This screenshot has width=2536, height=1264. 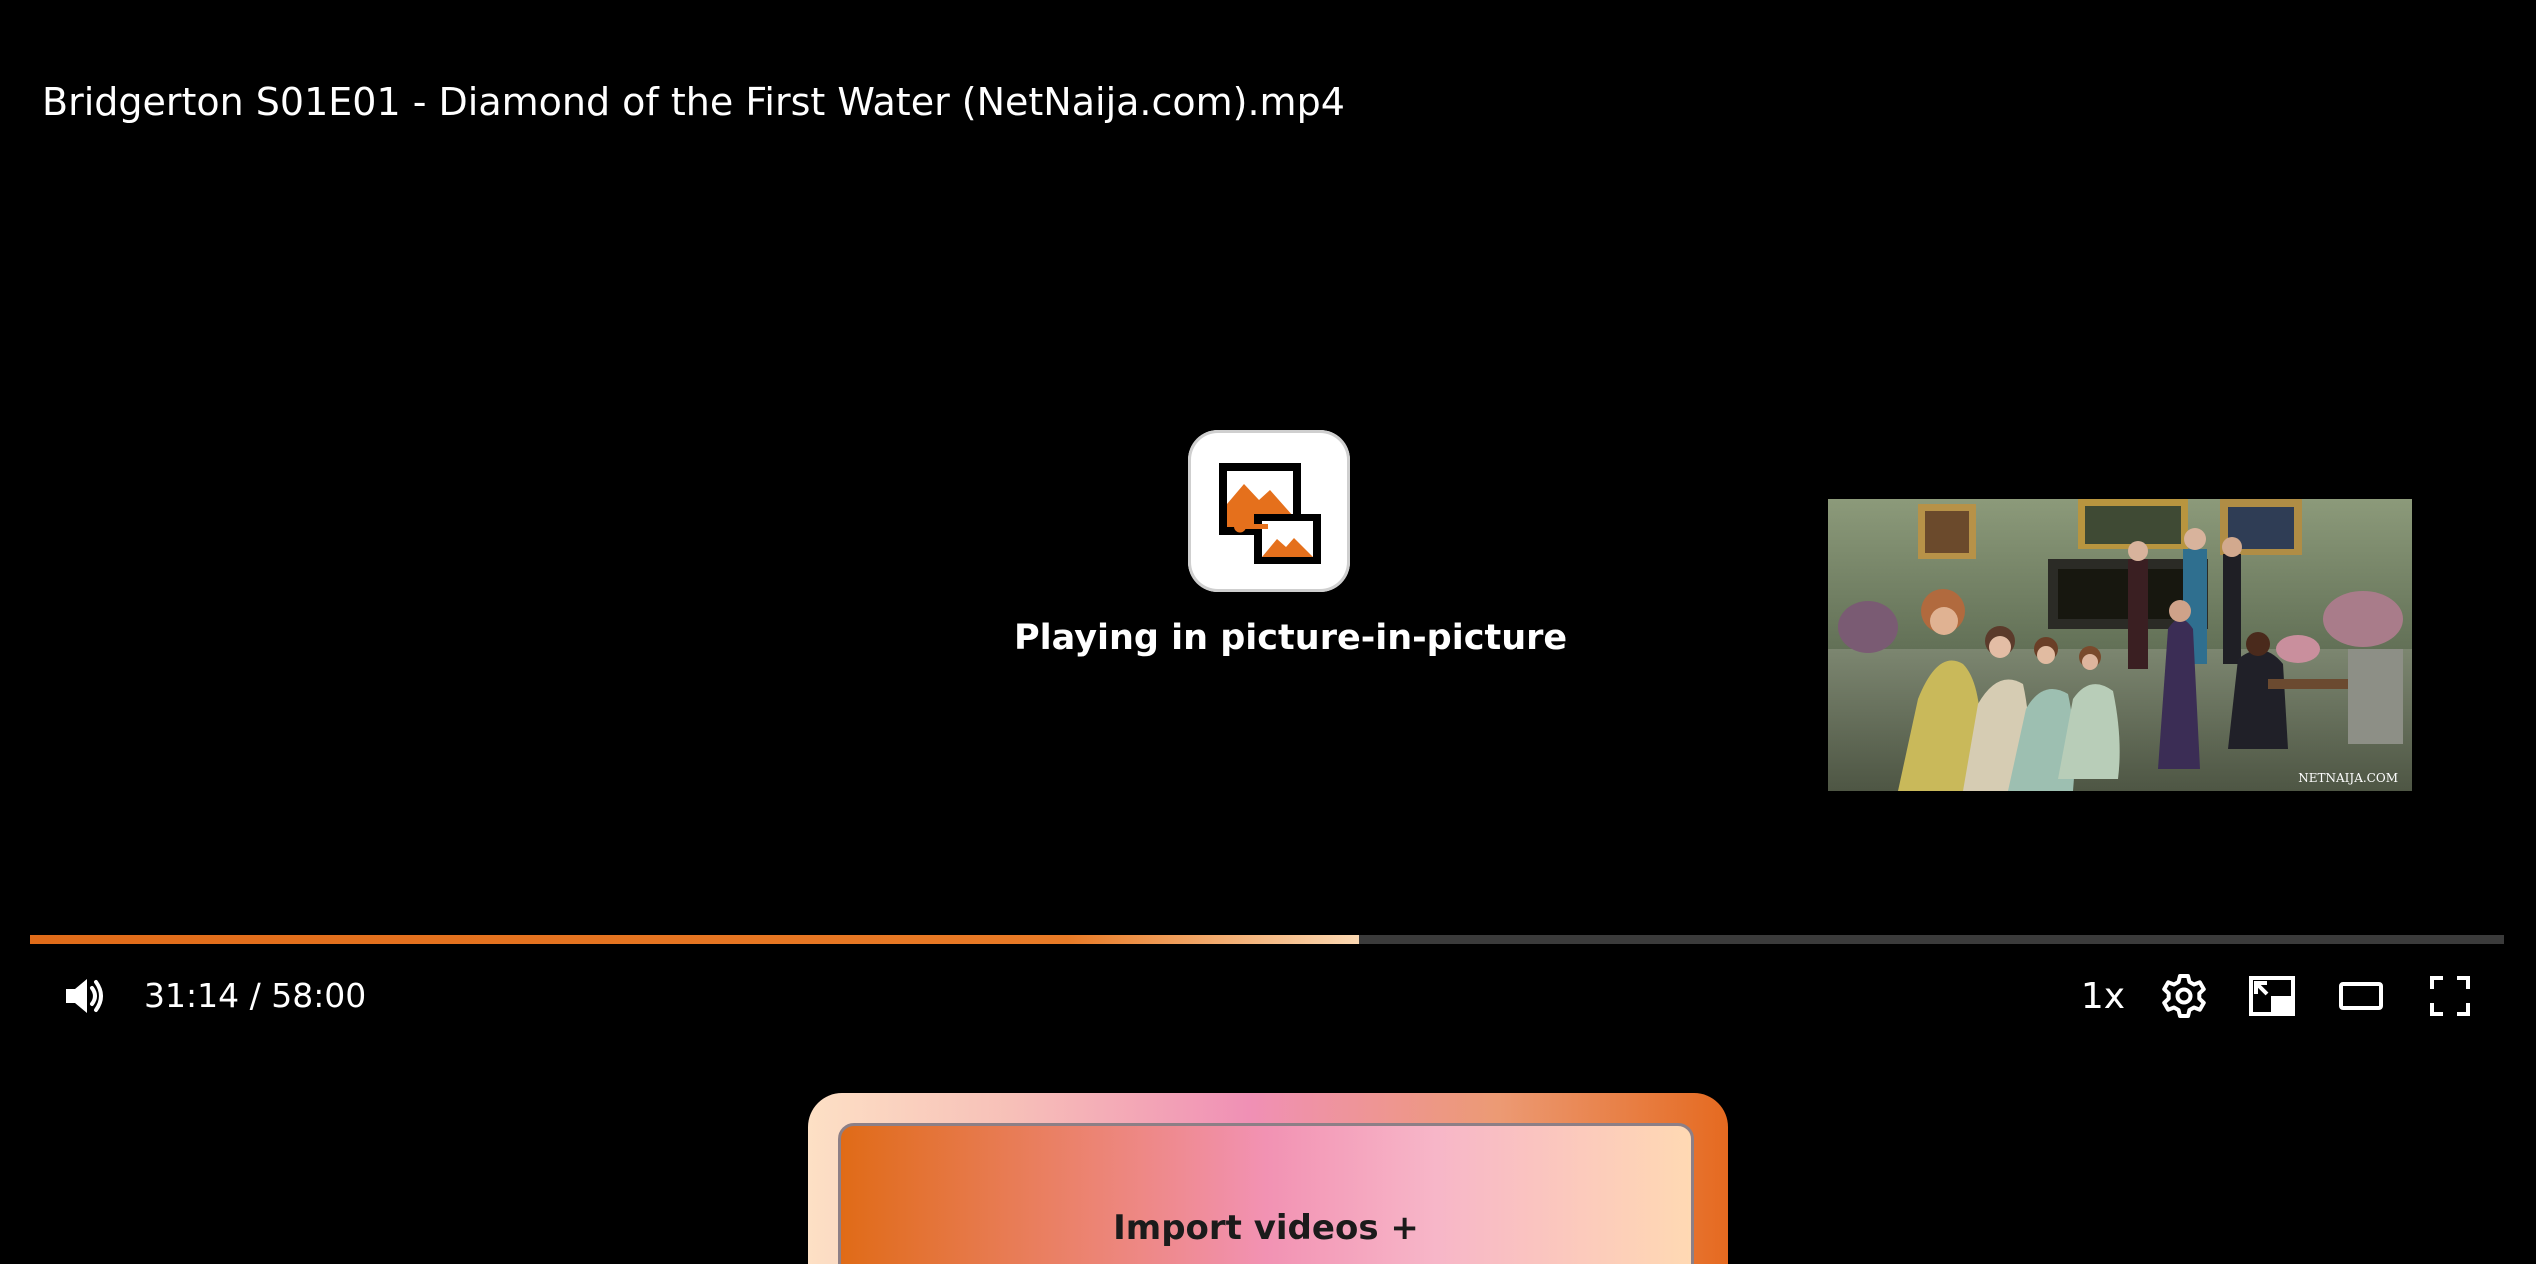 I want to click on import-panel: Import videos +, so click(x=1268, y=1178).